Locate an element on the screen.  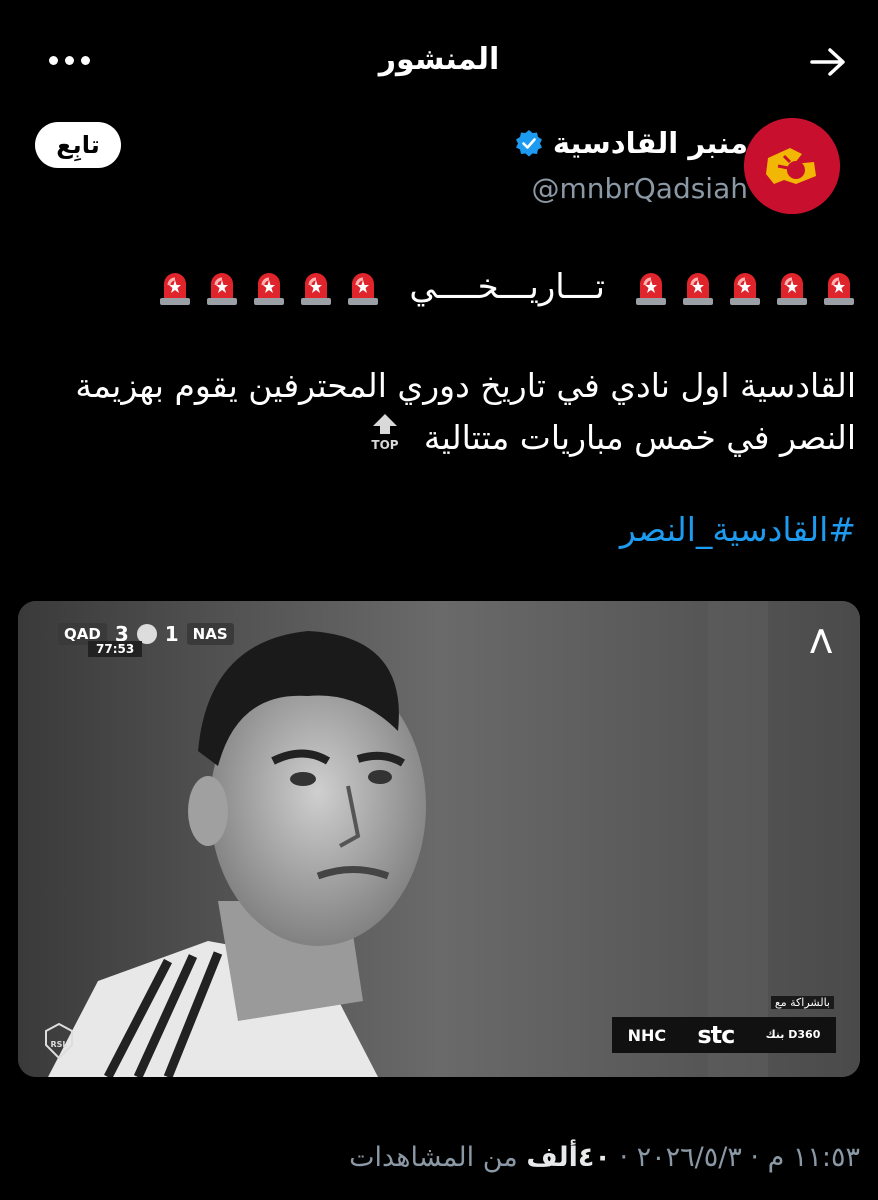
post-body-line: النصر في خمس مباريات متتالية TOP is located at coordinates (446, 439).